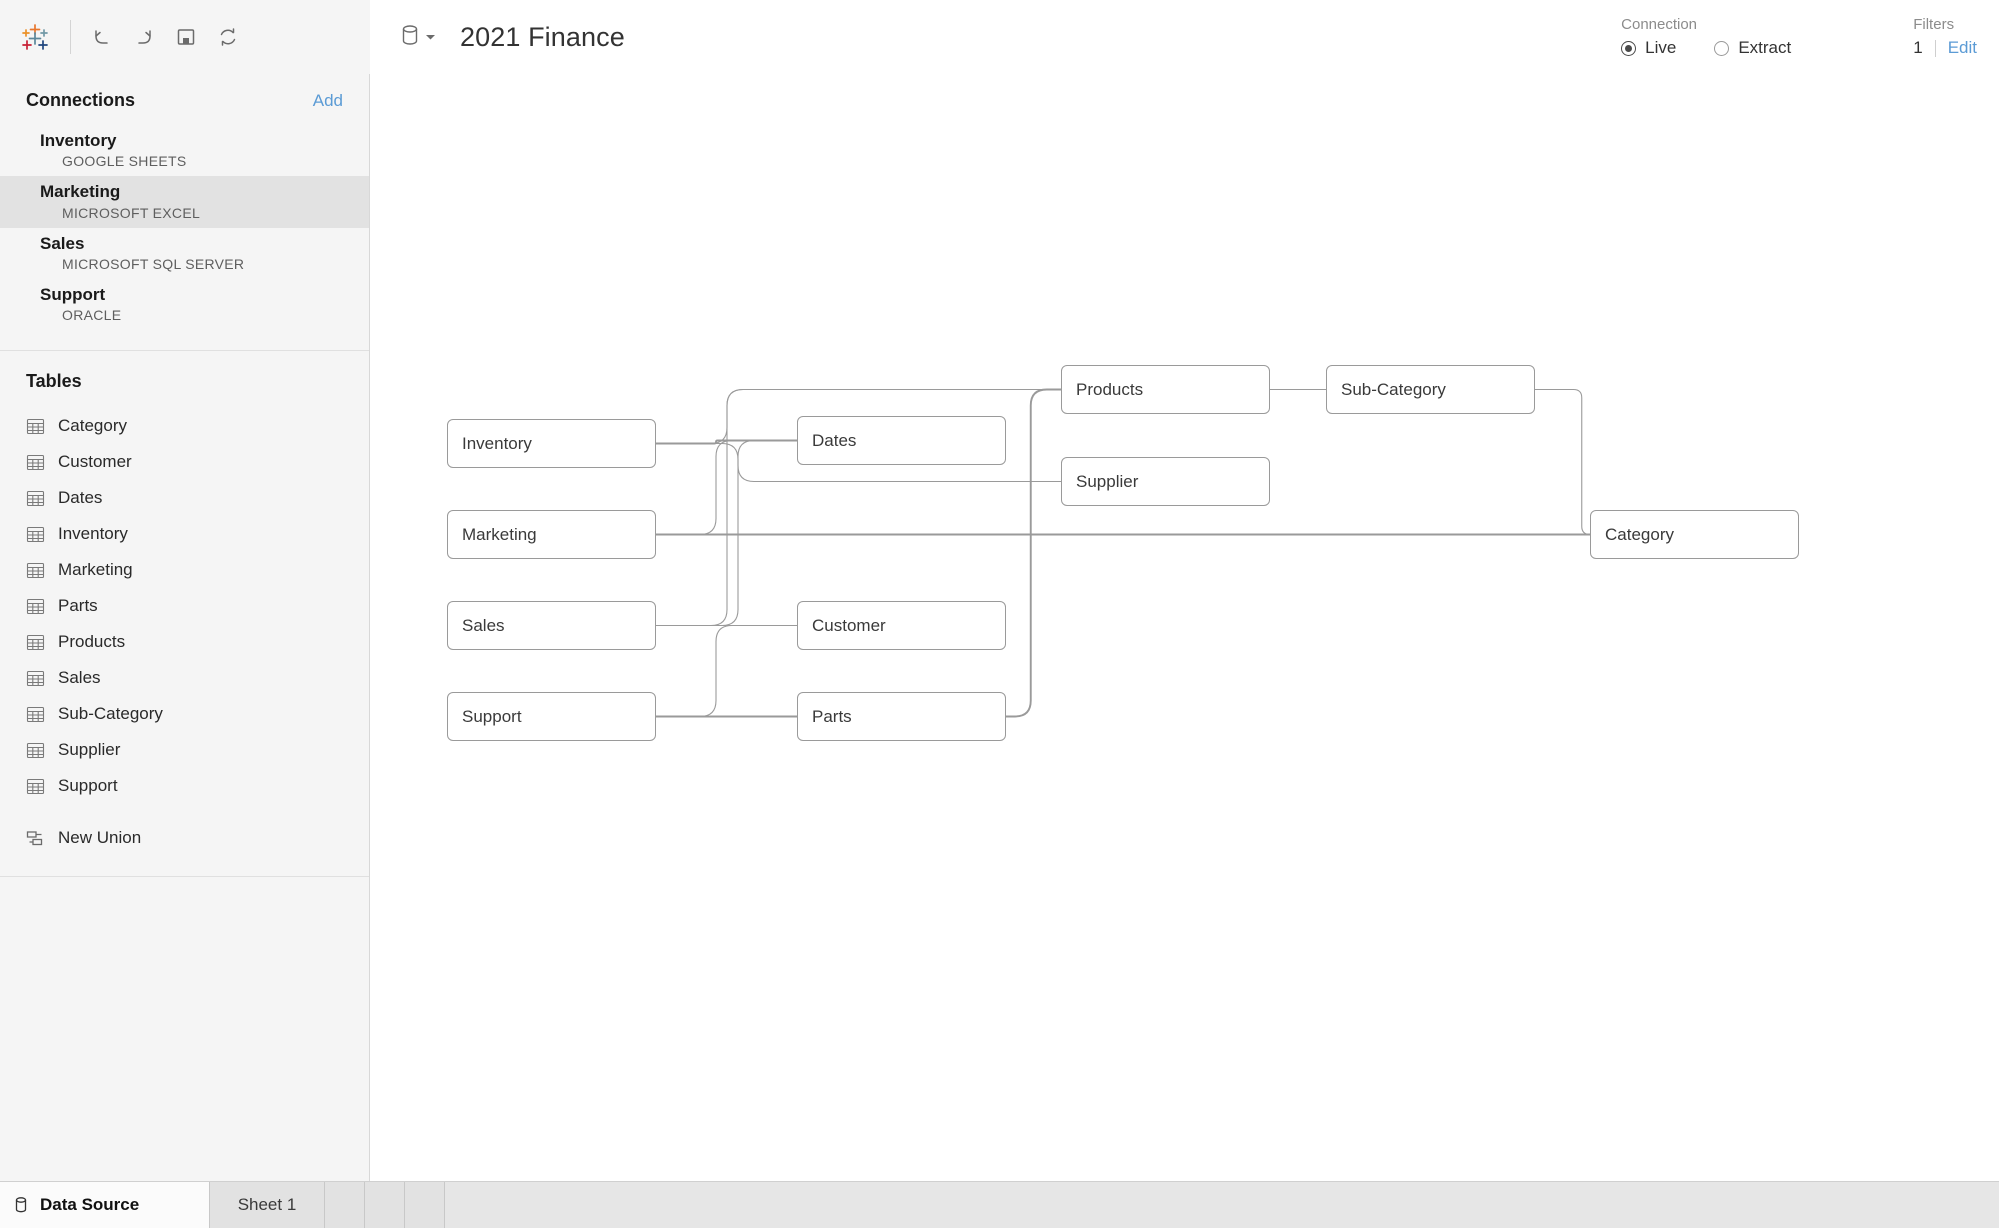 The height and width of the screenshot is (1228, 1999). I want to click on connection-item-support: Support ORACLE, so click(184, 304).